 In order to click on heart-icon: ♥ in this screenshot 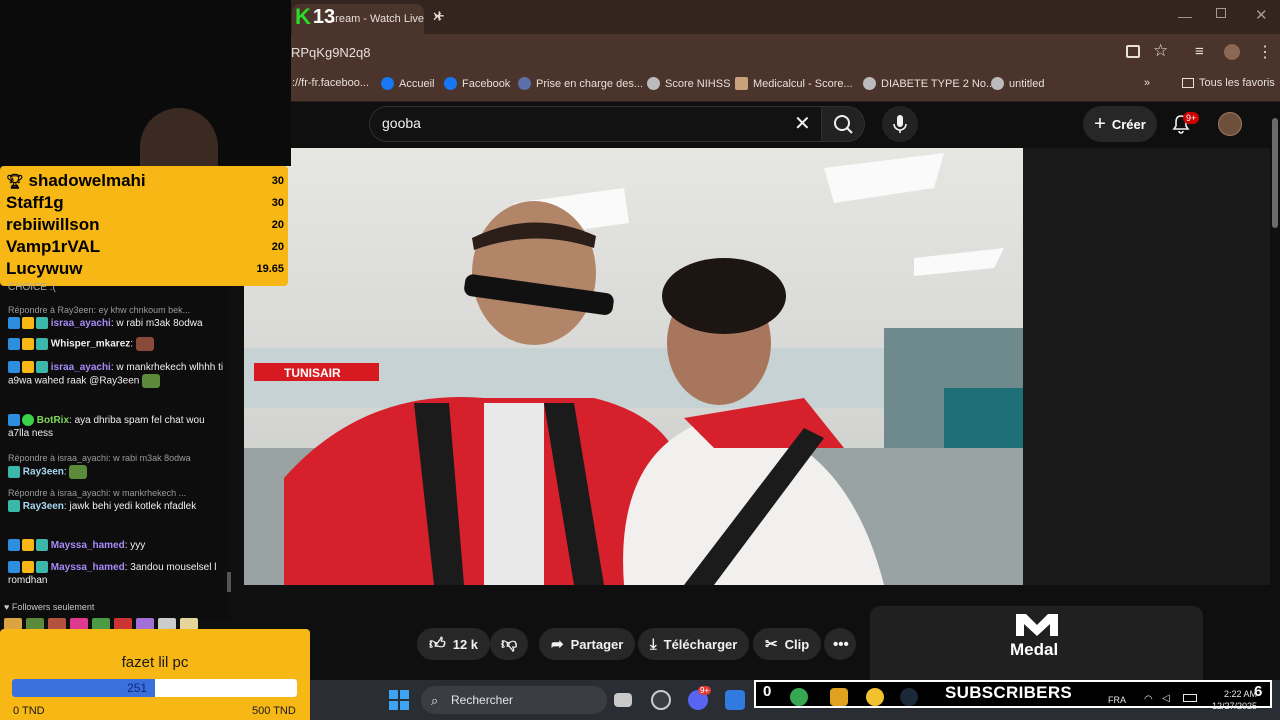, I will do `click(7, 607)`.